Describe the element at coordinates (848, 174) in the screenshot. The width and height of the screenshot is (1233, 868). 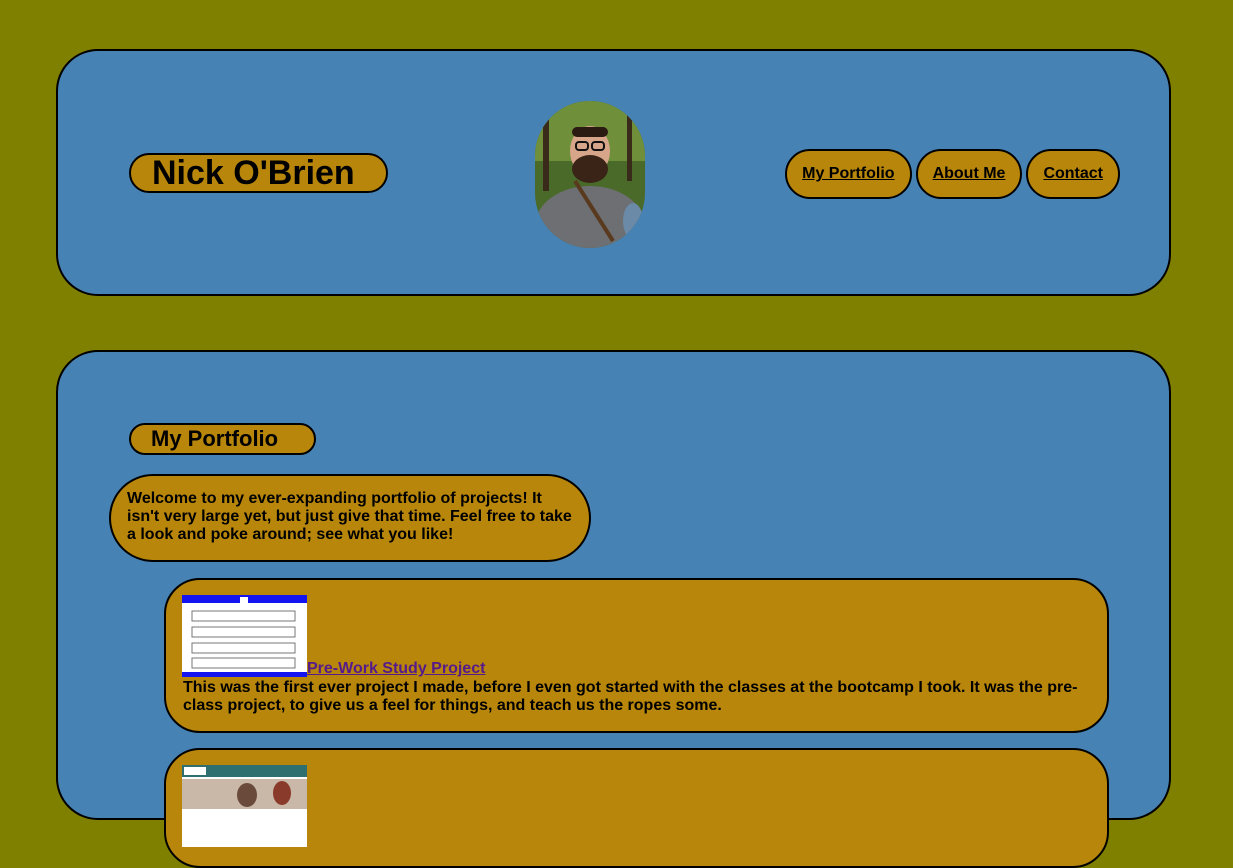
I see `nav-my-portfolio: My Portfolio` at that location.